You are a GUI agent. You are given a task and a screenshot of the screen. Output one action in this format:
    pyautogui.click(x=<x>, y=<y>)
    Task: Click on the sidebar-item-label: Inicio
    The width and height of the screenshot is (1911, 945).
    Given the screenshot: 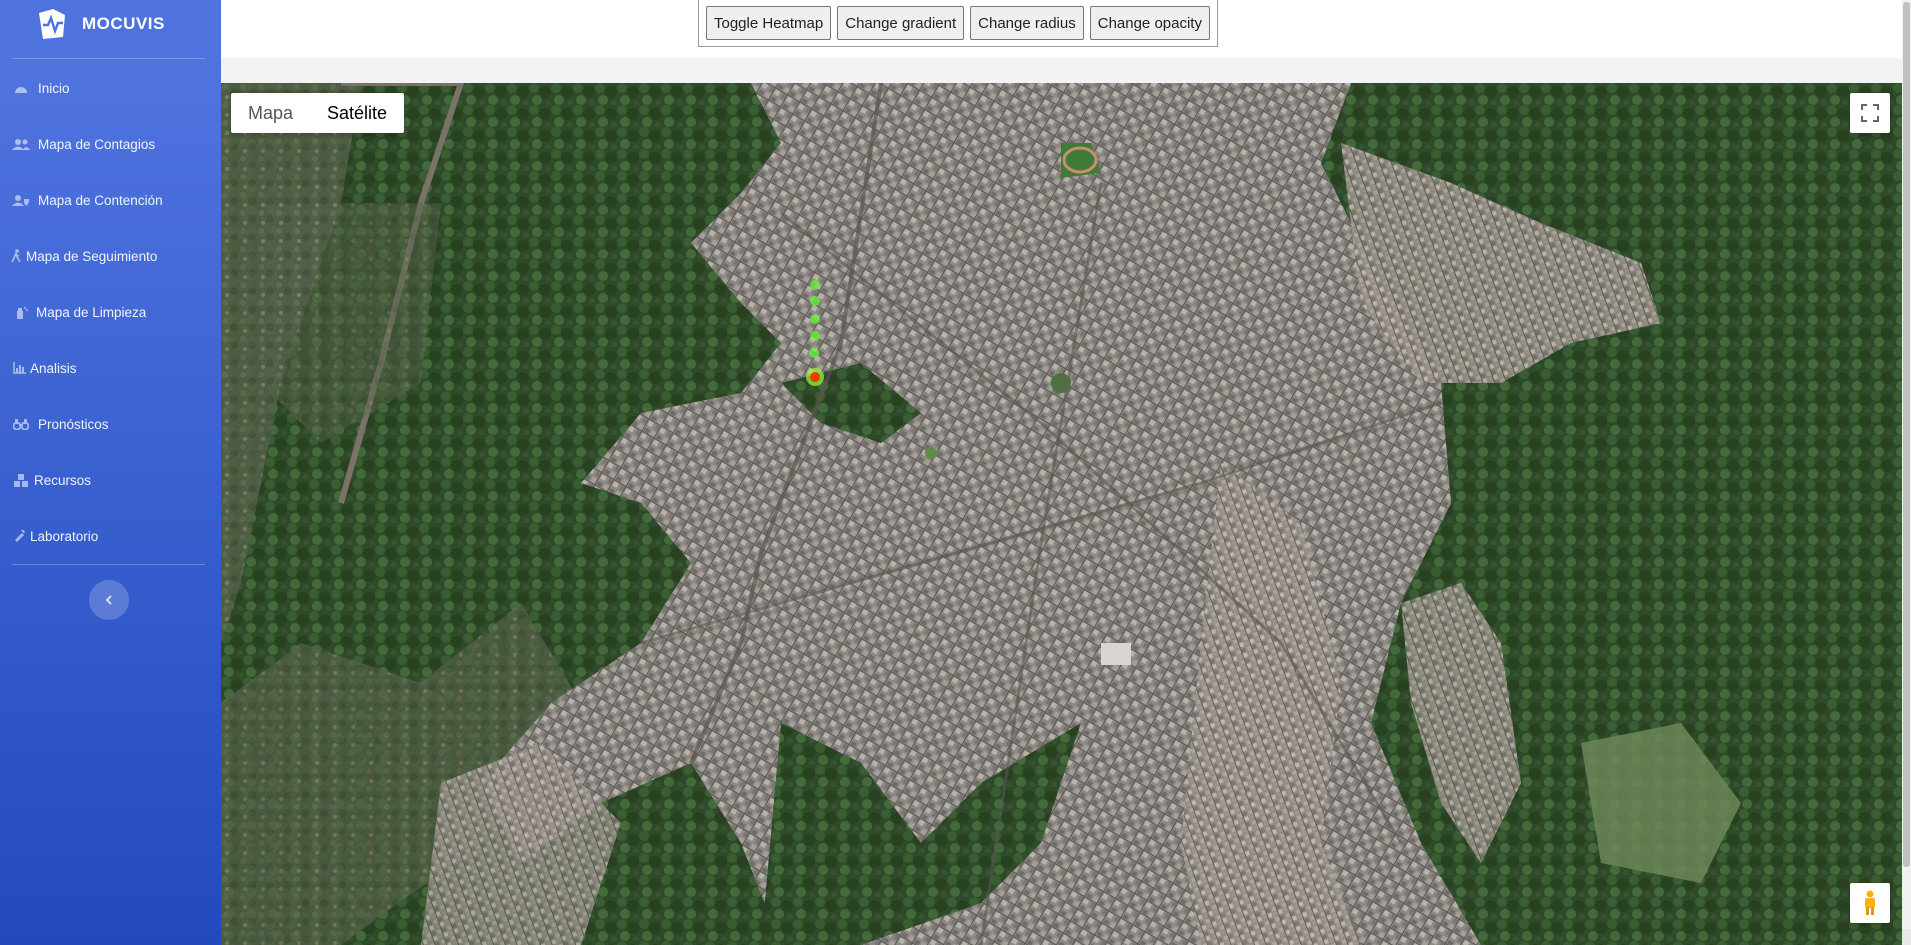 What is the action you would take?
    pyautogui.click(x=54, y=88)
    